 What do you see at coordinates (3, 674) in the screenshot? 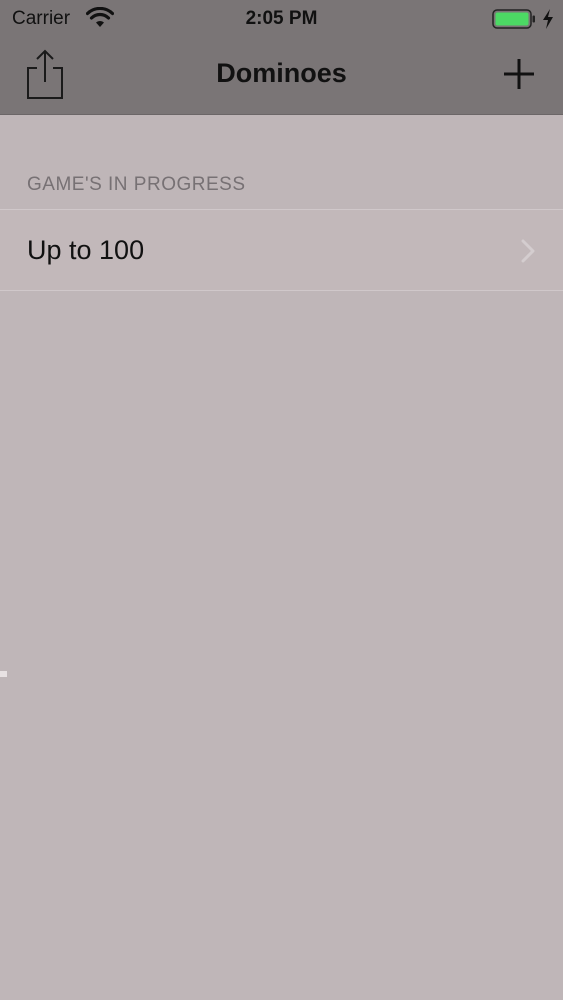
I see `edge-swipe-indicator` at bounding box center [3, 674].